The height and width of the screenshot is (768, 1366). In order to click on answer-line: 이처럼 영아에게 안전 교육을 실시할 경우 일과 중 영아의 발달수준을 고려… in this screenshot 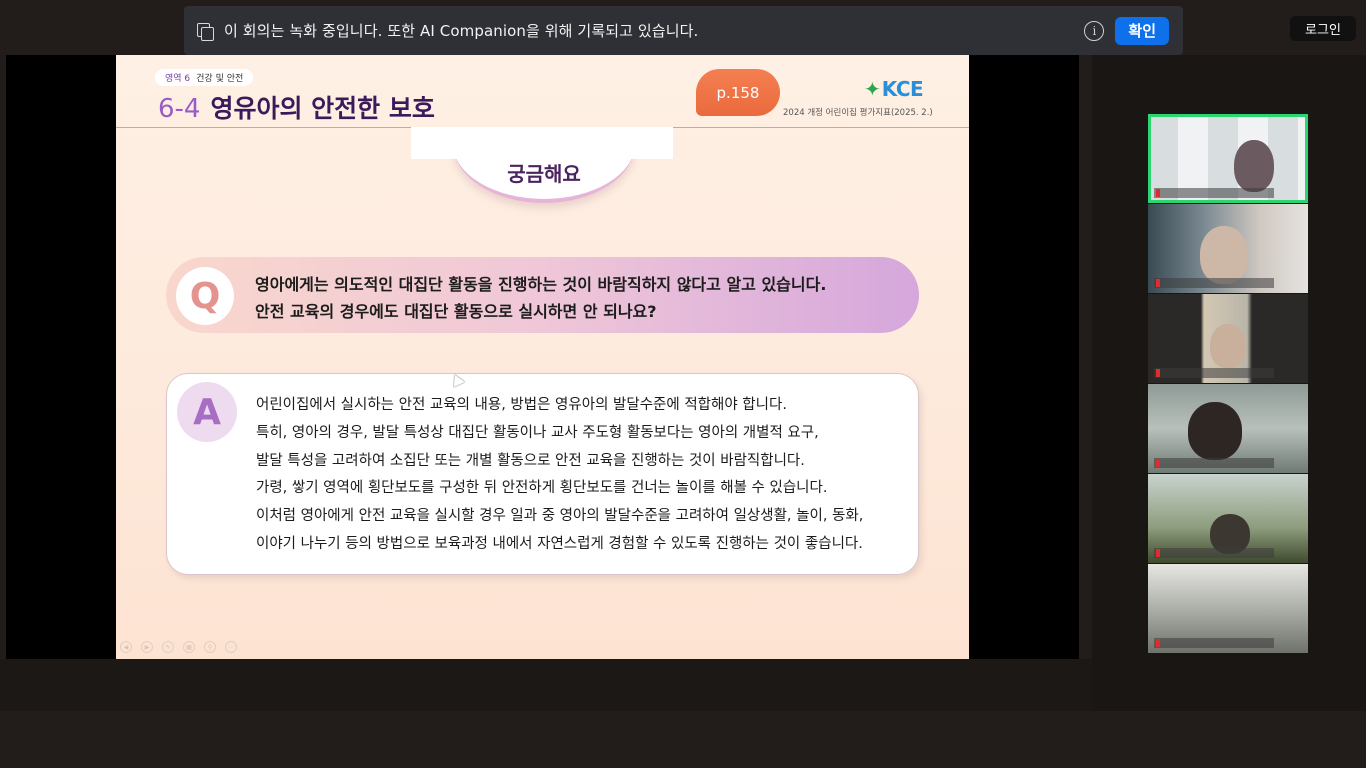, I will do `click(560, 516)`.